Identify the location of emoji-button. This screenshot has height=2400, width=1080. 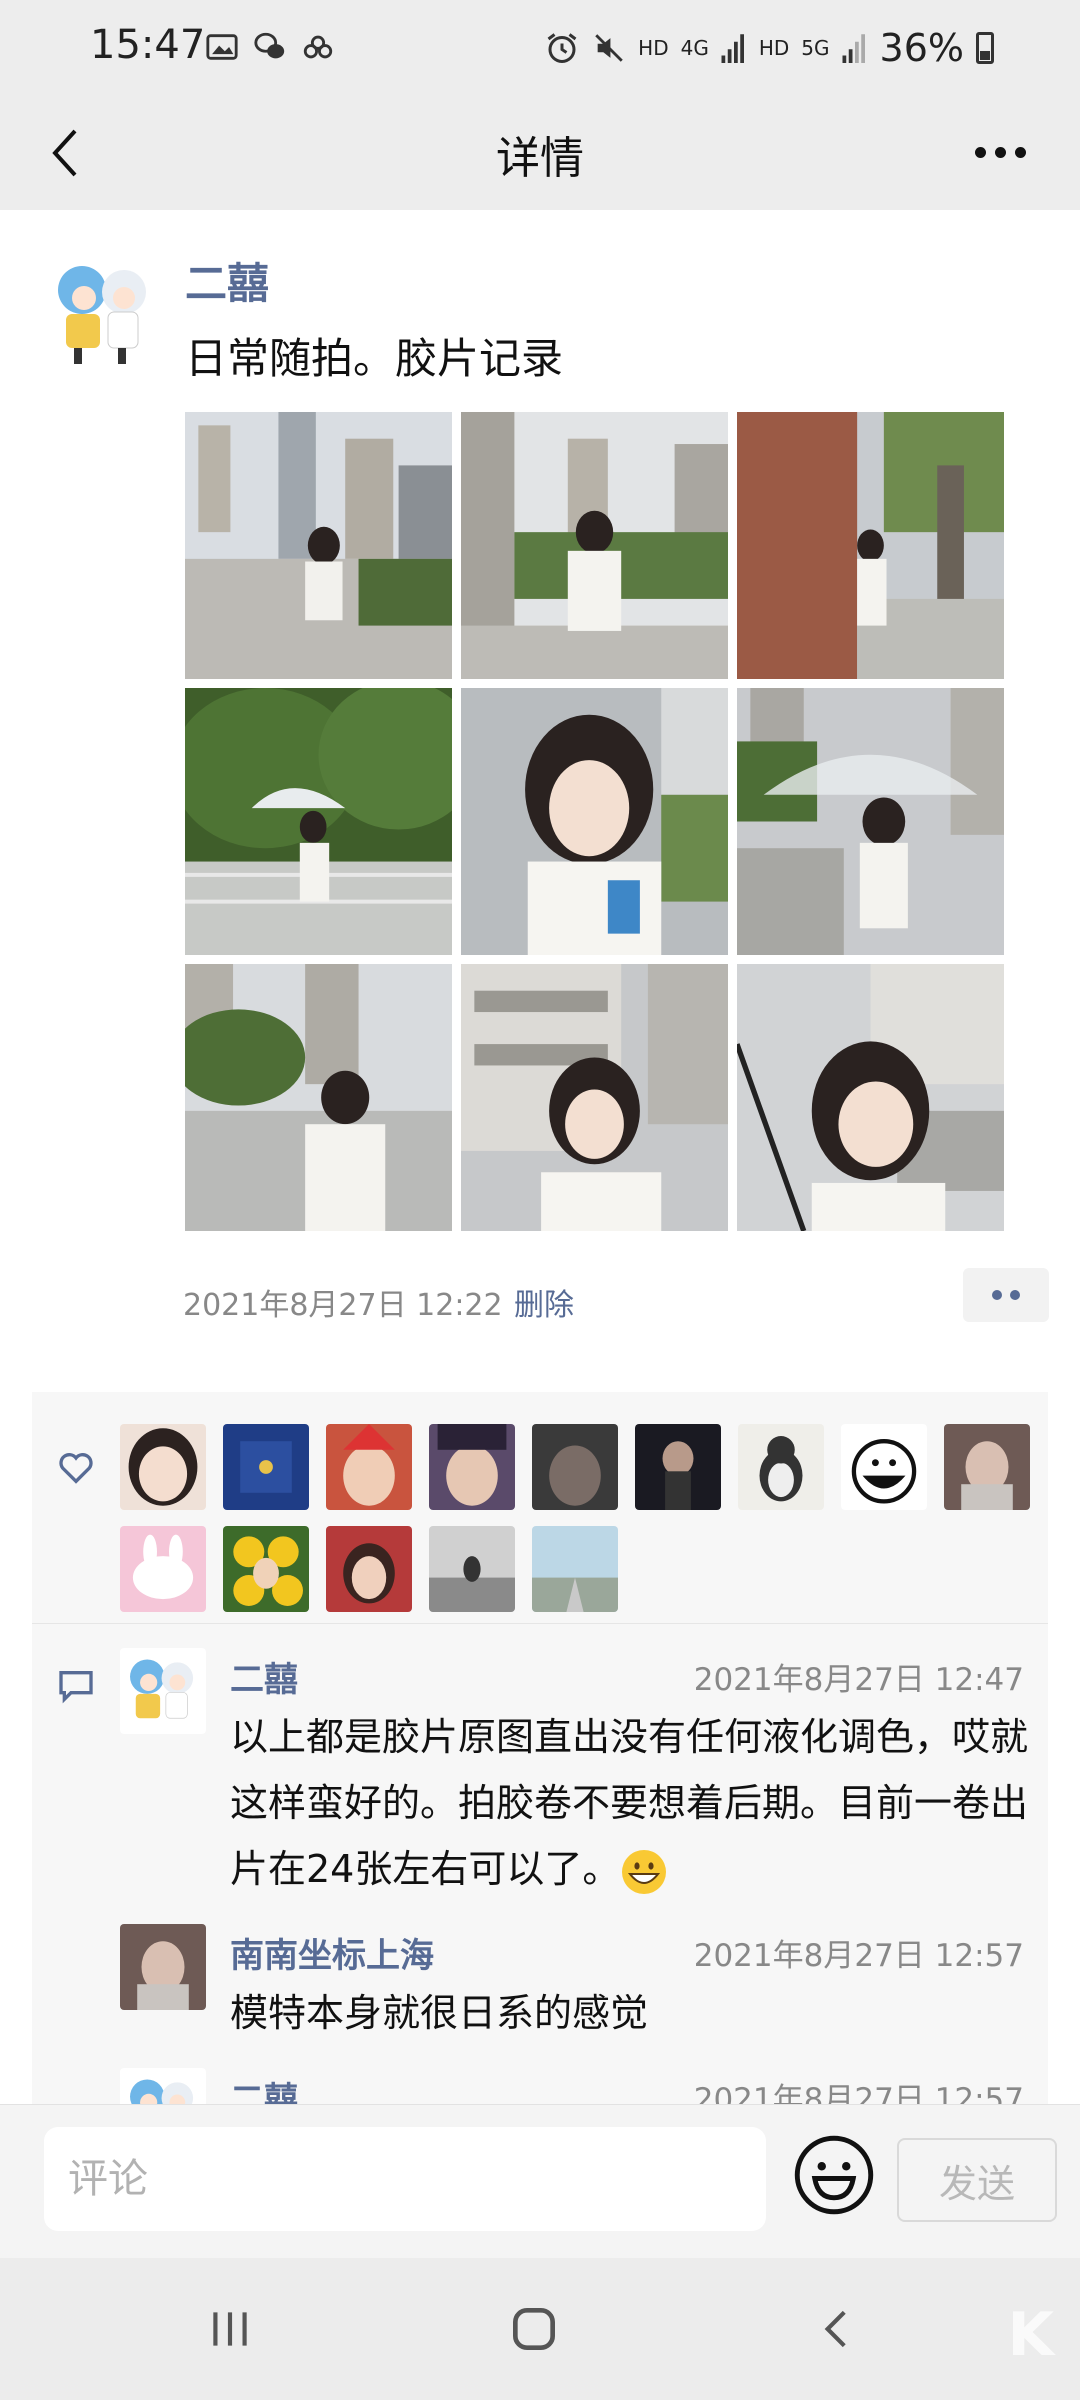
(834, 2175).